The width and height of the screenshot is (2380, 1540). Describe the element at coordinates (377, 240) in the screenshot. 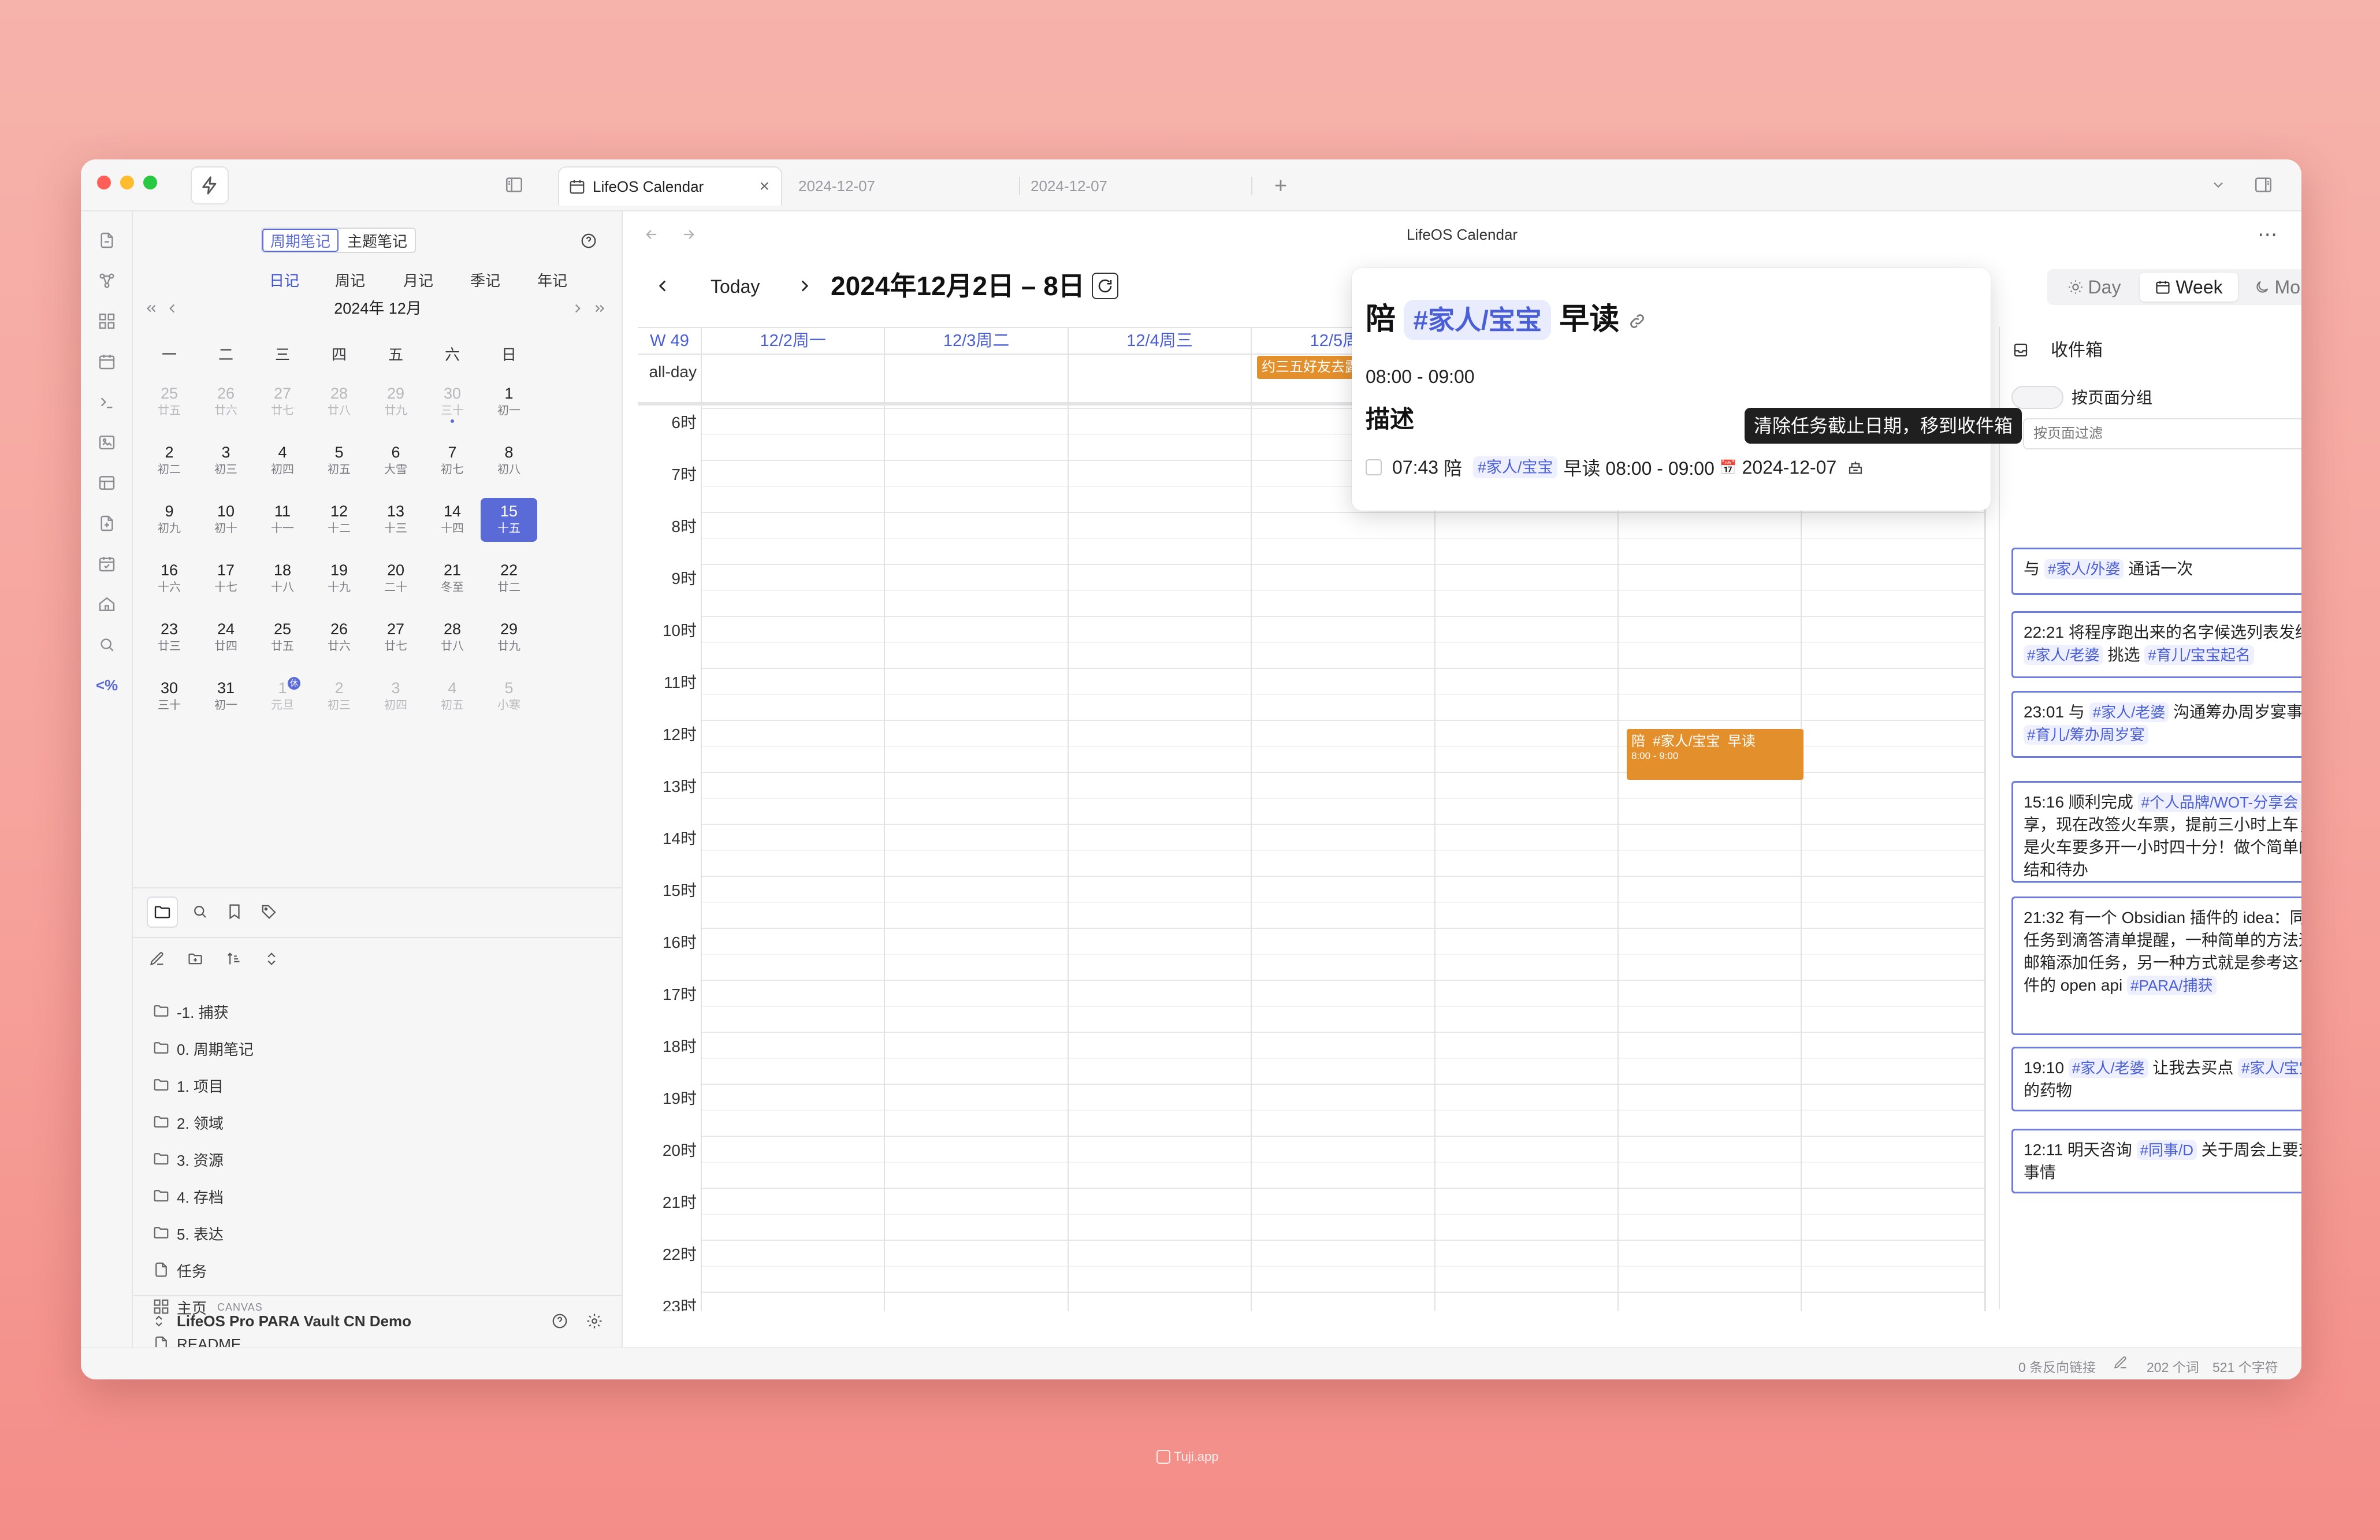

I see `topic-notes-button: 主题笔记` at that location.